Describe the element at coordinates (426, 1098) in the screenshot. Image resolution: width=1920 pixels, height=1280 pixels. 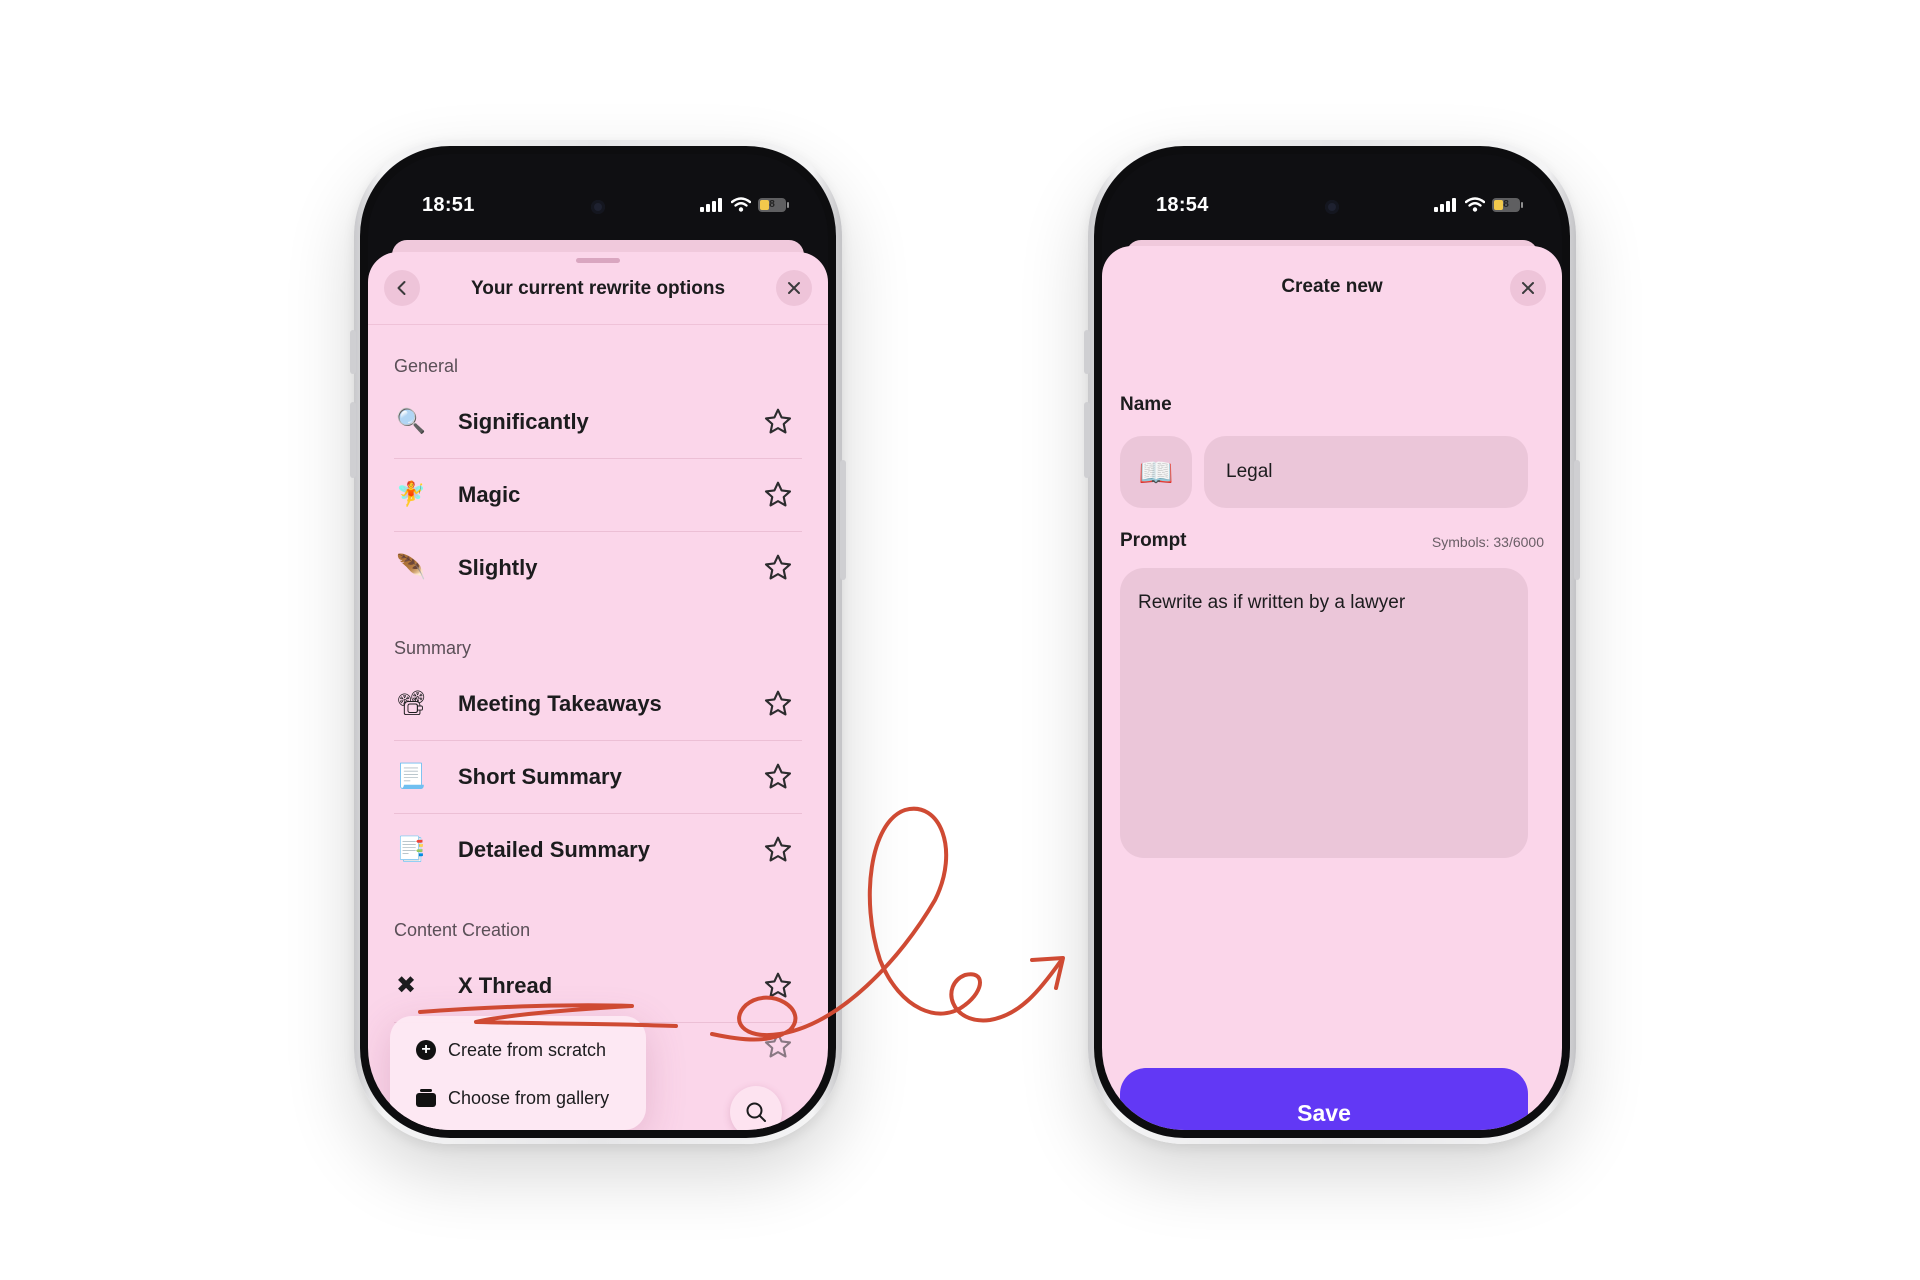
I see `gallery-icon` at that location.